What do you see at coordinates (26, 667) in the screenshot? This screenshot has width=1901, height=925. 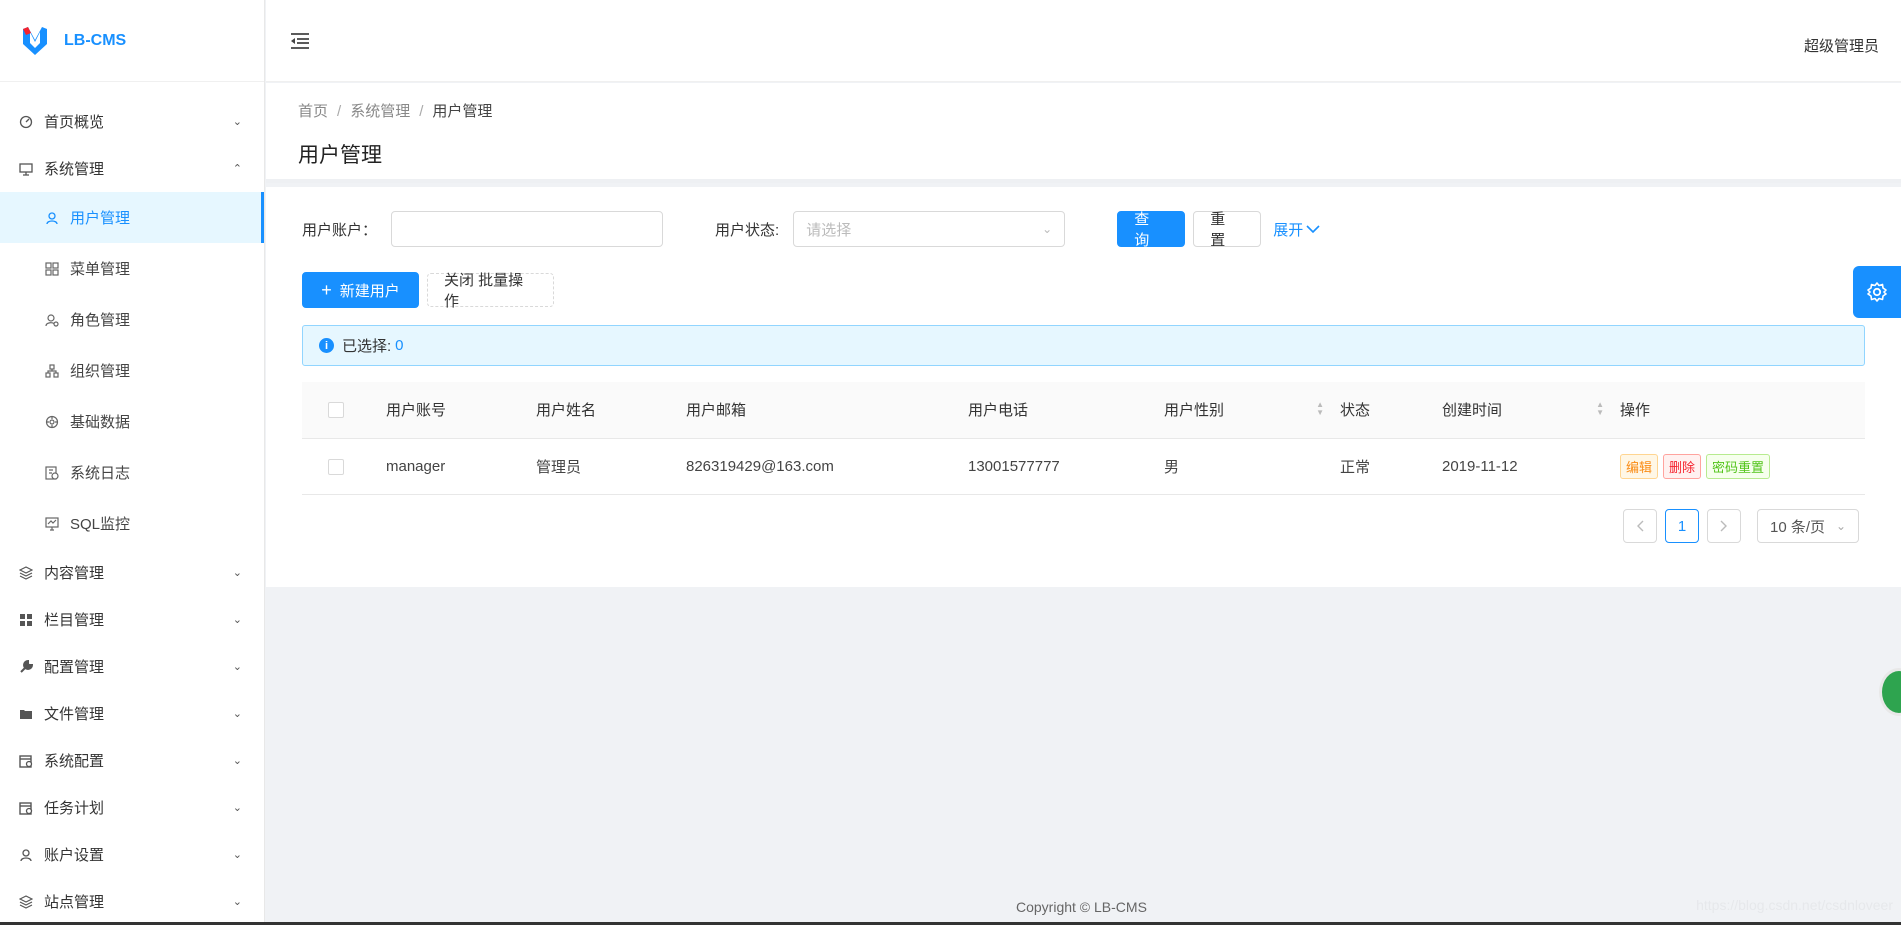 I see `wrench-icon` at bounding box center [26, 667].